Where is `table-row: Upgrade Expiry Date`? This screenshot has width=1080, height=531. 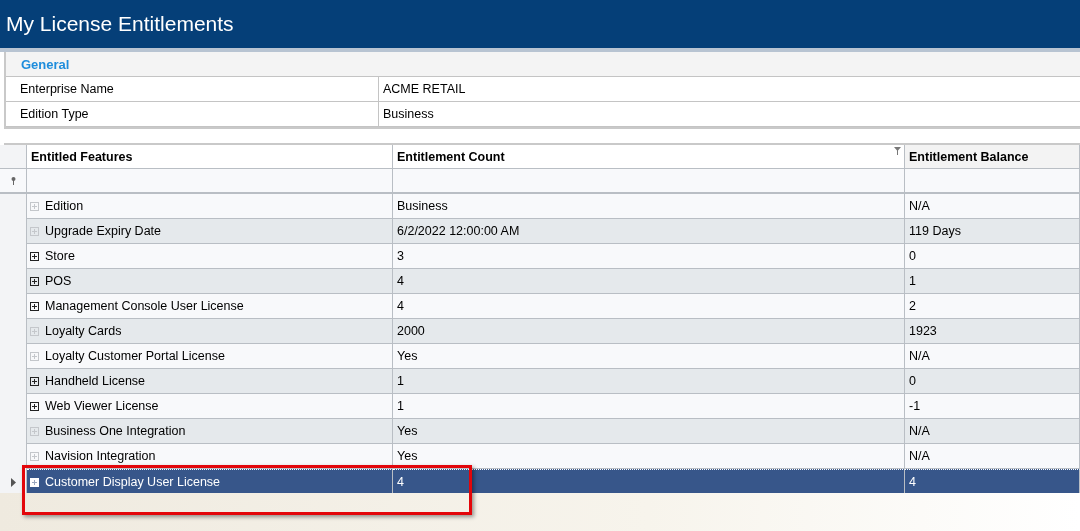 table-row: Upgrade Expiry Date is located at coordinates (210, 231).